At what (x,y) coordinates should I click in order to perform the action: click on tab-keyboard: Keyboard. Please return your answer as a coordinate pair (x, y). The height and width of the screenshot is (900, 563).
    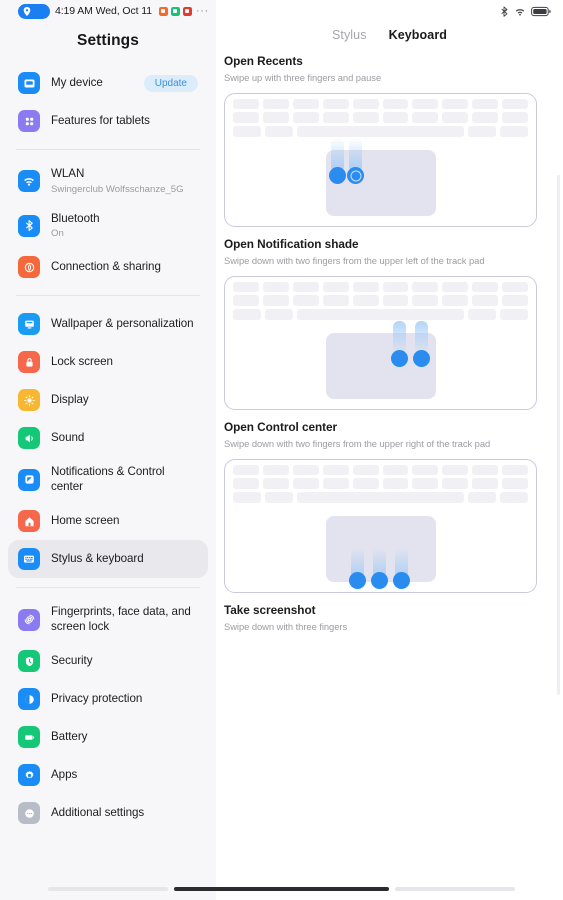
    Looking at the image, I should click on (418, 35).